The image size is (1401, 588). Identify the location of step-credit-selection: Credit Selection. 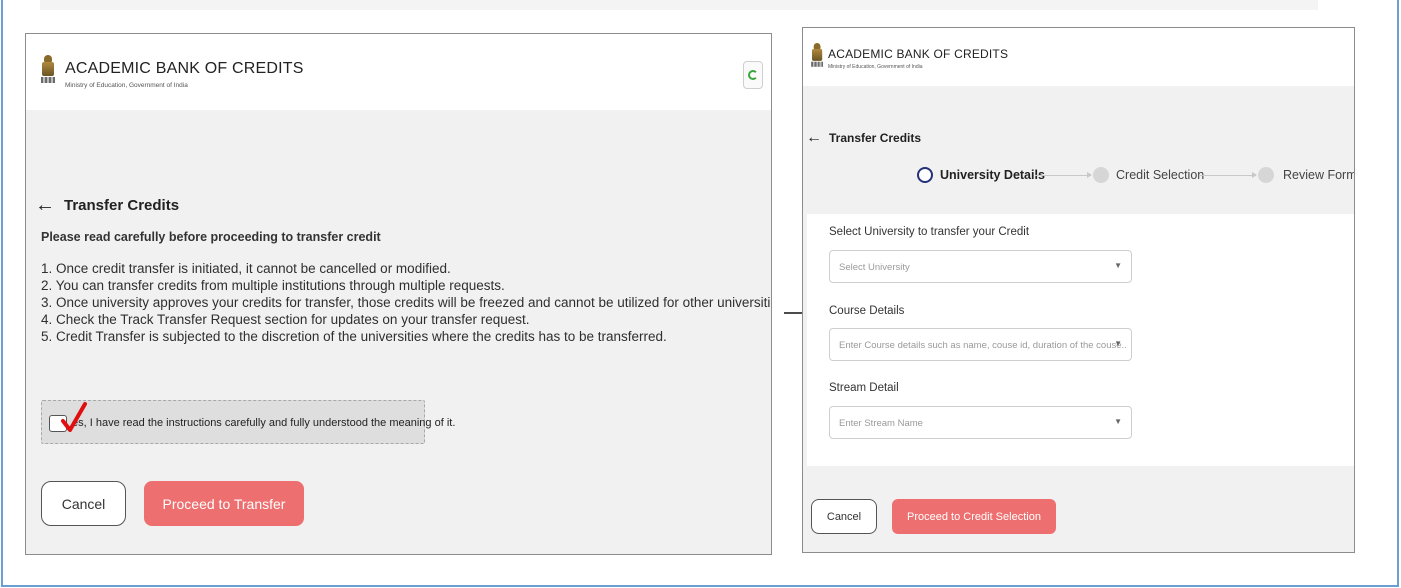
(1160, 175).